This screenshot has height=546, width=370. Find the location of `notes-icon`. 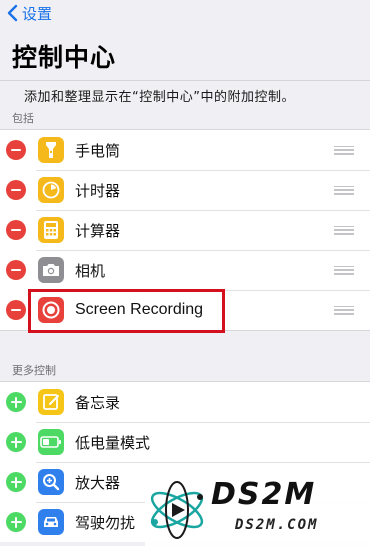

notes-icon is located at coordinates (51, 402).